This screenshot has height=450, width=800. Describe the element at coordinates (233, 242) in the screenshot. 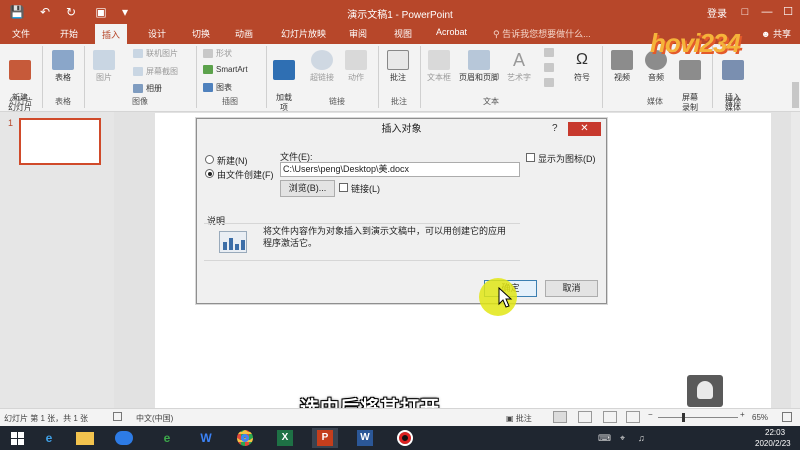

I see `embedded-object-icon` at that location.